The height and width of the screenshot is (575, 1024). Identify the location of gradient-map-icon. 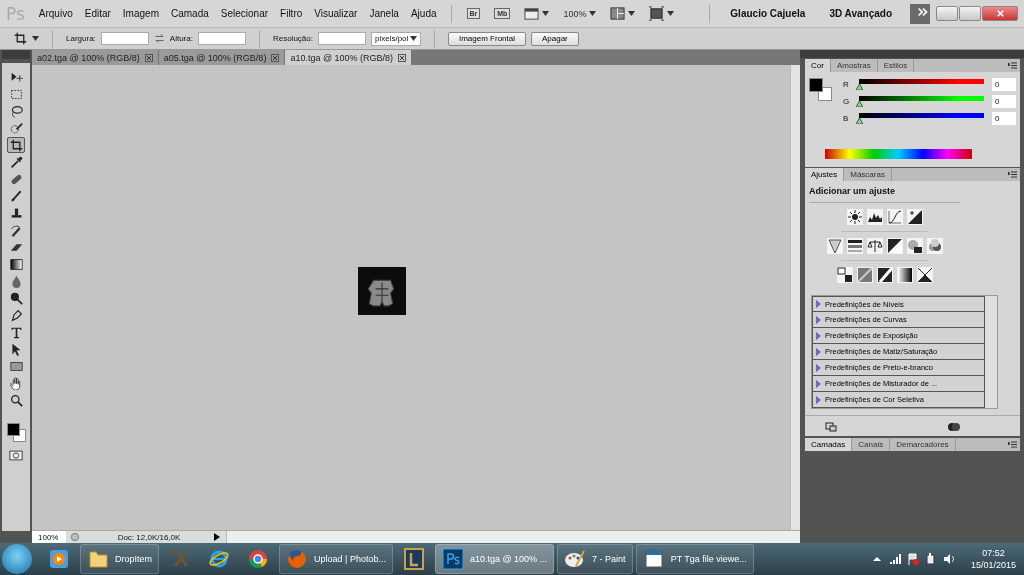
(904, 275).